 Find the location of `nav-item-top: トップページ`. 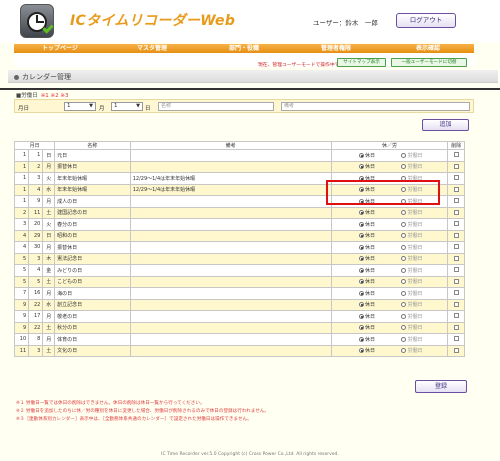

nav-item-top: トップページ is located at coordinates (60, 48).